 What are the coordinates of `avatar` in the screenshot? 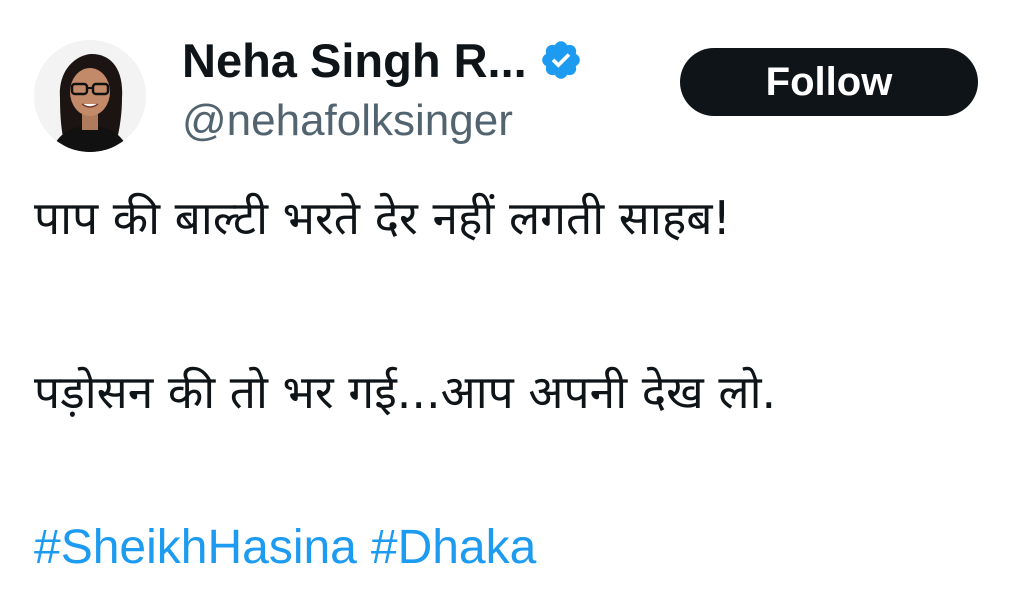 It's located at (90, 96).